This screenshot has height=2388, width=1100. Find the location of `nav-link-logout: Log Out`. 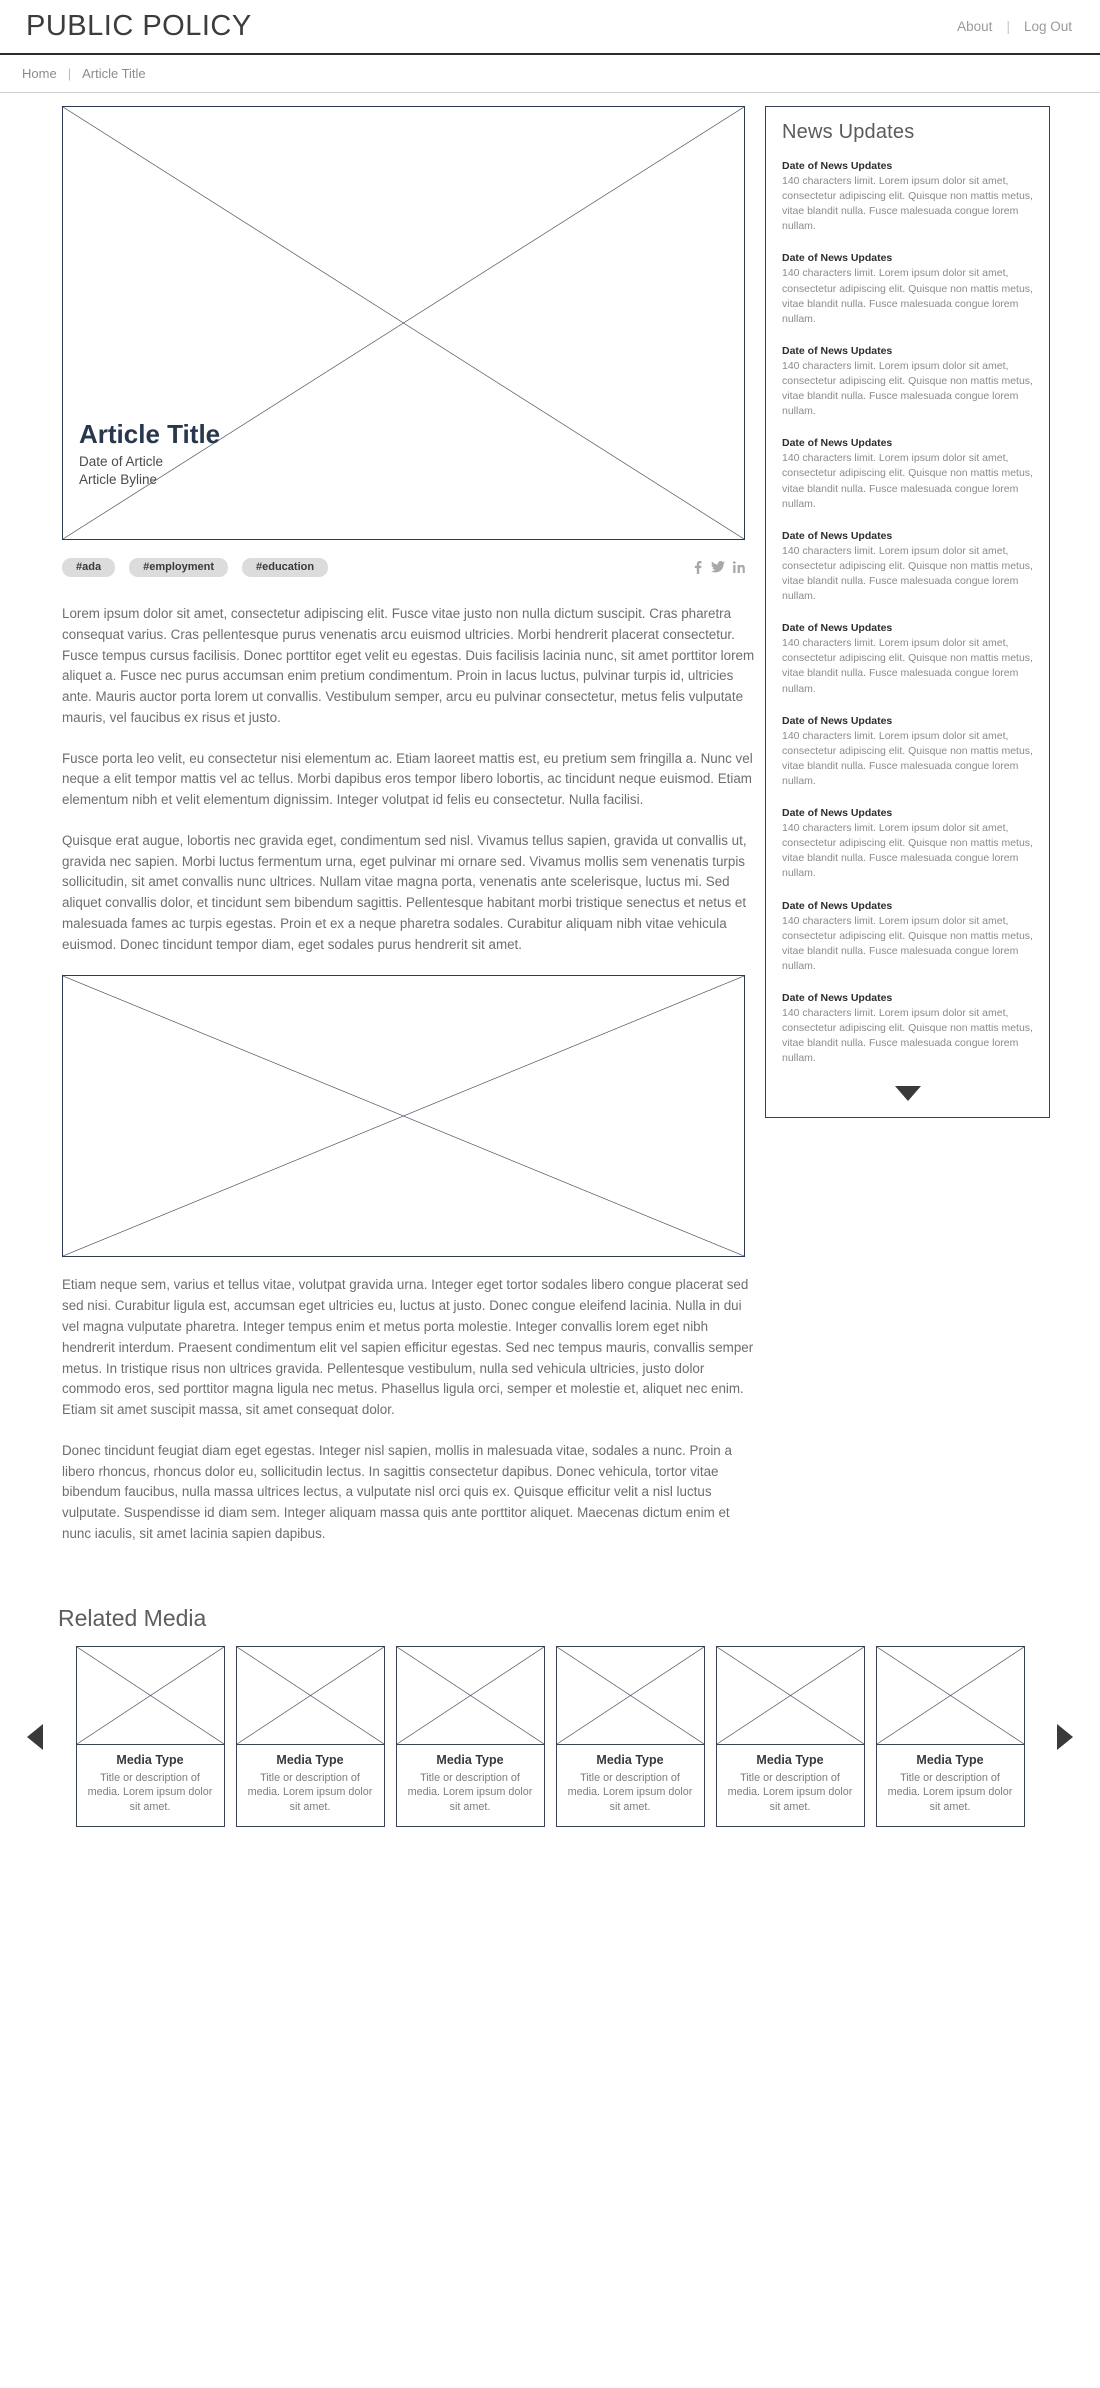

nav-link-logout: Log Out is located at coordinates (1048, 26).